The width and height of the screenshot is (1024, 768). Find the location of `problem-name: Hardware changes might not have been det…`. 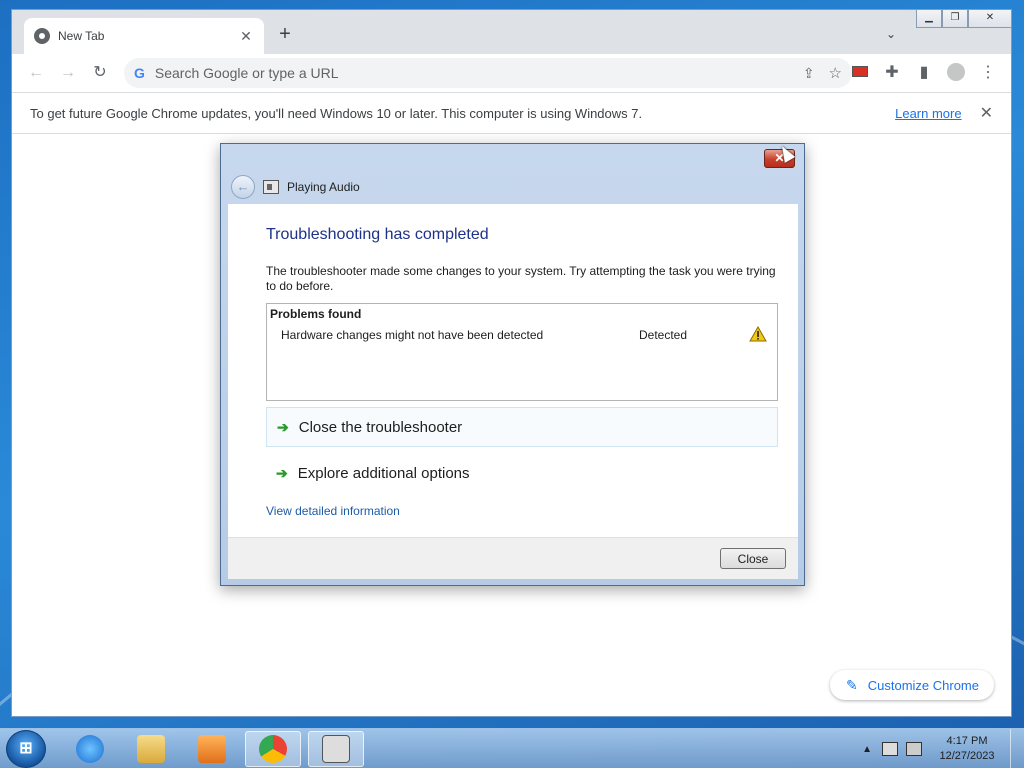

problem-name: Hardware changes might not have been det… is located at coordinates (412, 335).